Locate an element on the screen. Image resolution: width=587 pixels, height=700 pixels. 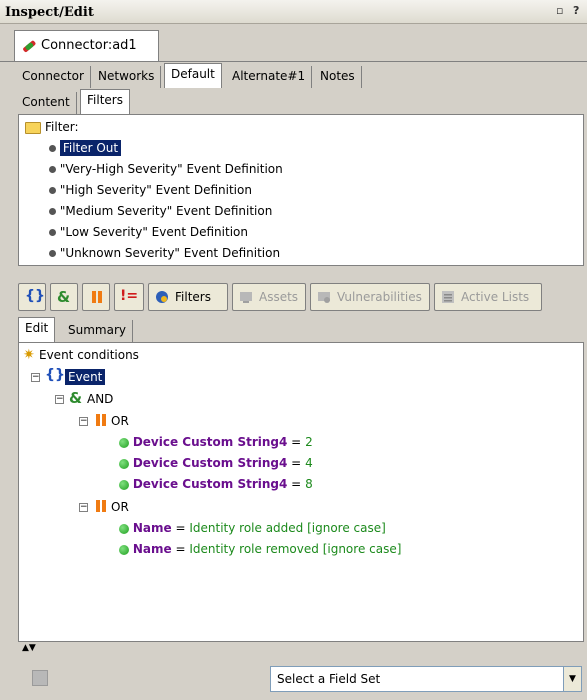
tab-summary: Summary is located at coordinates (97, 331).